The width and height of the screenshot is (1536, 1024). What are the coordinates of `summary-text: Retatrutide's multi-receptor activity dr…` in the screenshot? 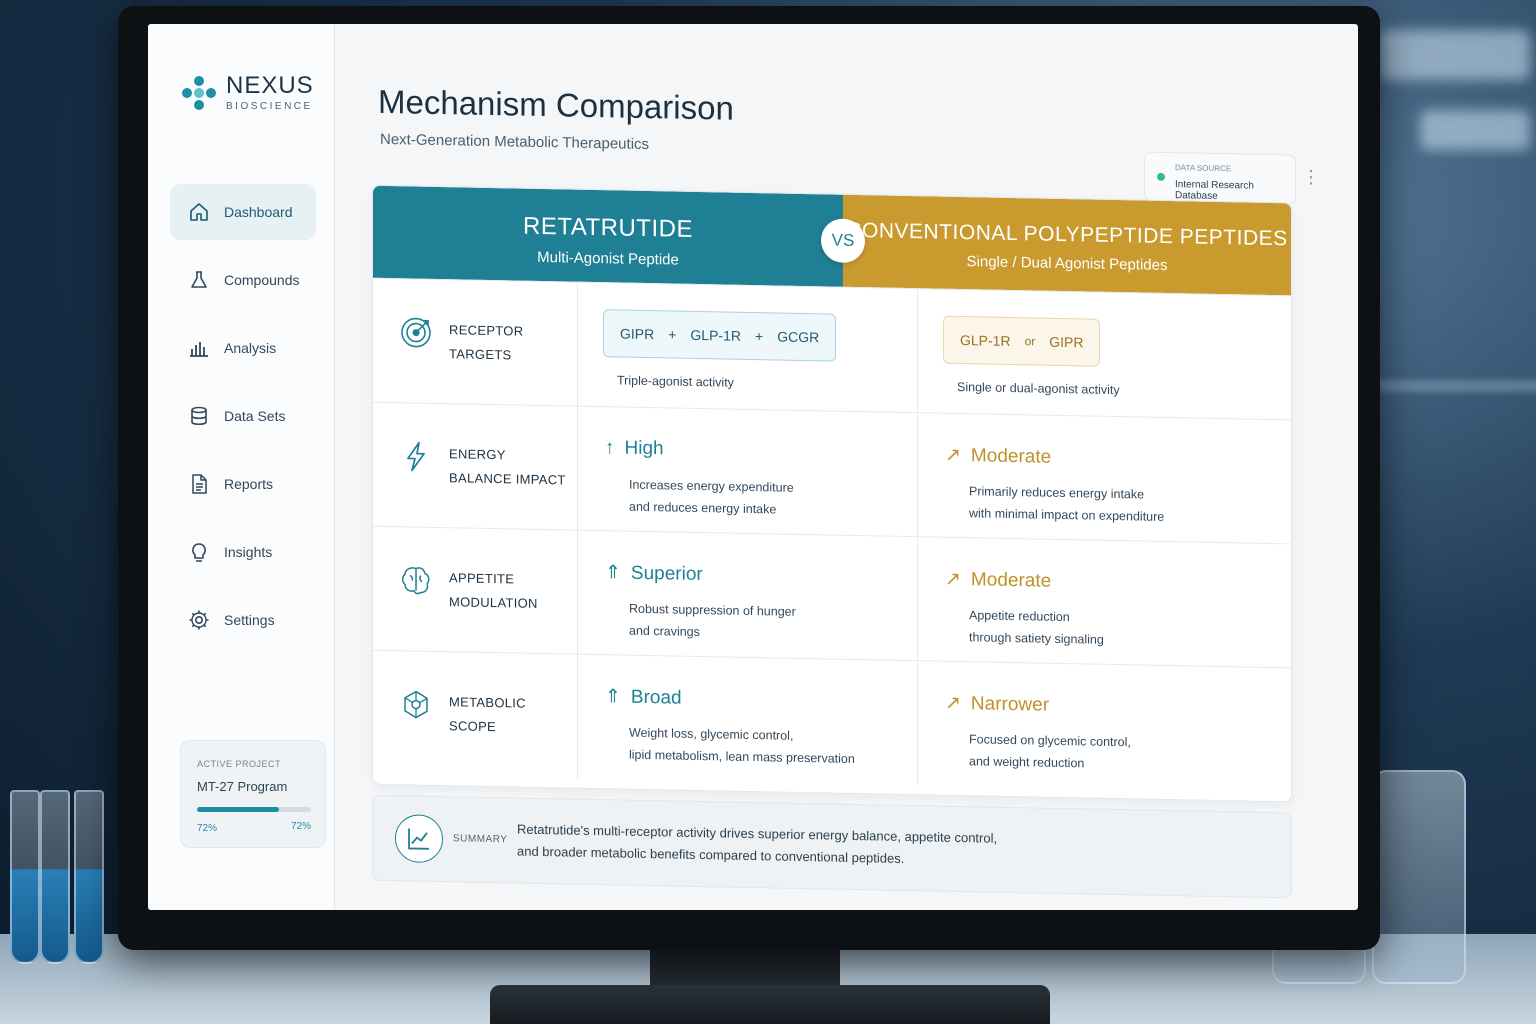 It's located at (757, 843).